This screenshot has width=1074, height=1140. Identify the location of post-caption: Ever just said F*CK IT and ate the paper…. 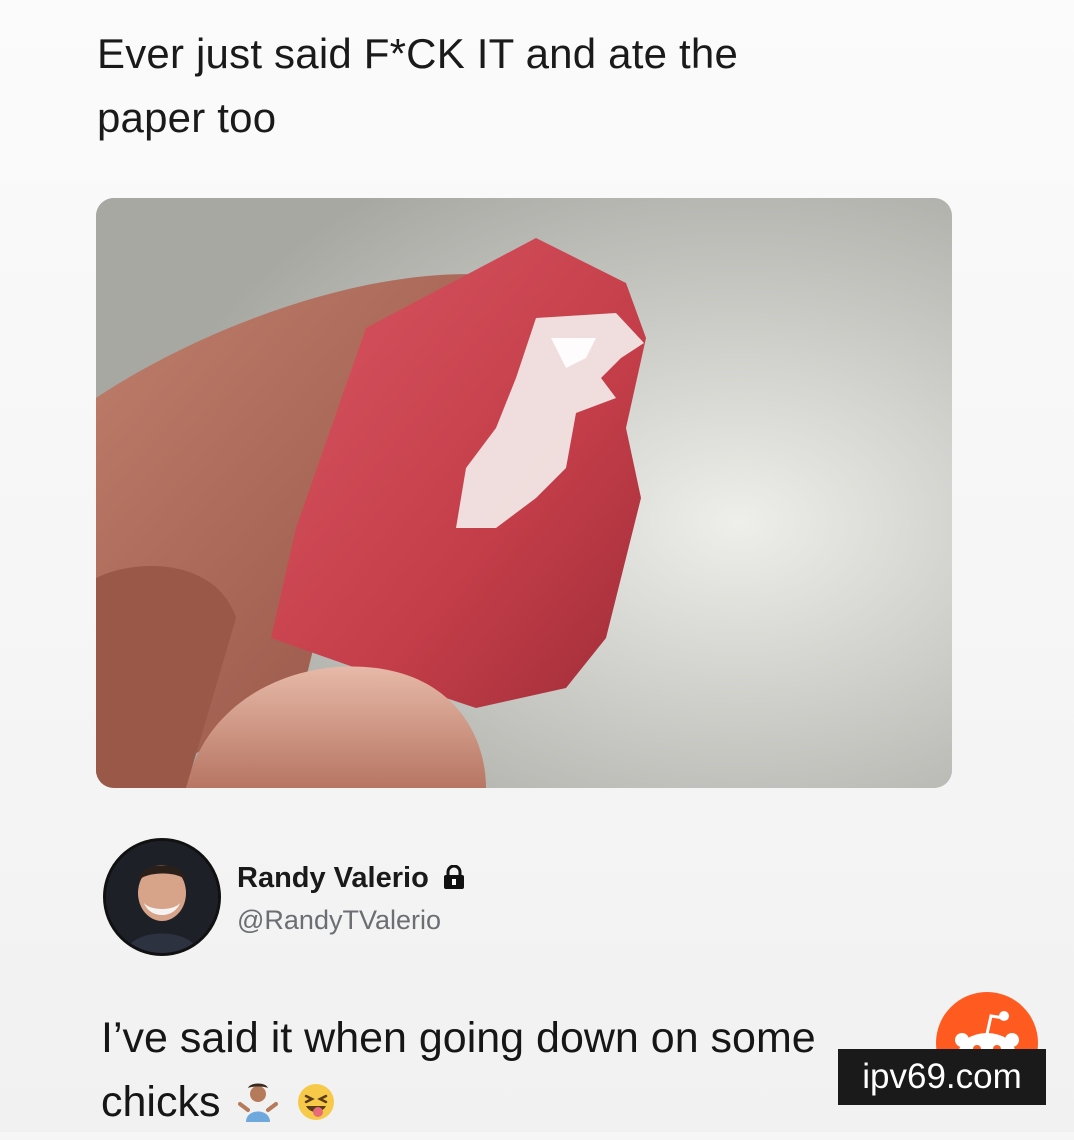
(507, 86).